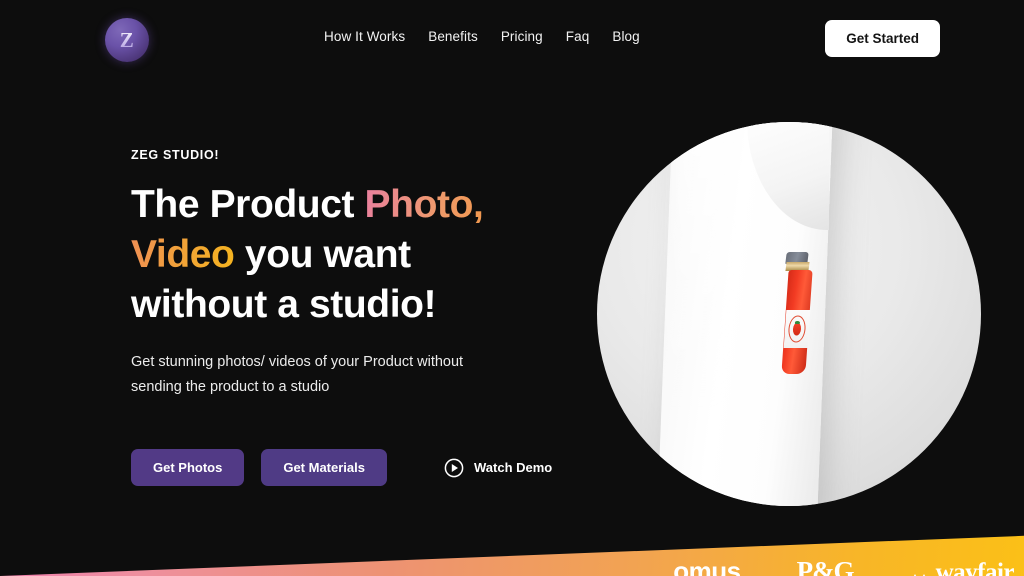 This screenshot has width=1024, height=576. What do you see at coordinates (512, 546) in the screenshot?
I see `brand-logo-list: omus P&G wayfair` at bounding box center [512, 546].